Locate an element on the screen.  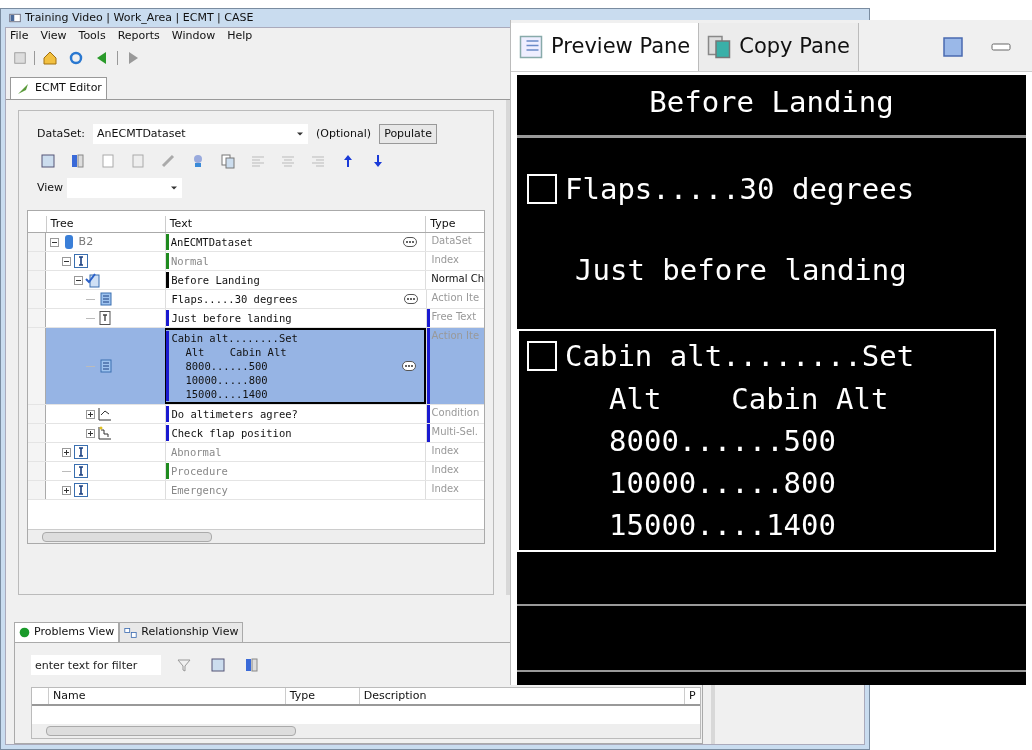
item-line: Alt Cabin Alt is located at coordinates (749, 399).